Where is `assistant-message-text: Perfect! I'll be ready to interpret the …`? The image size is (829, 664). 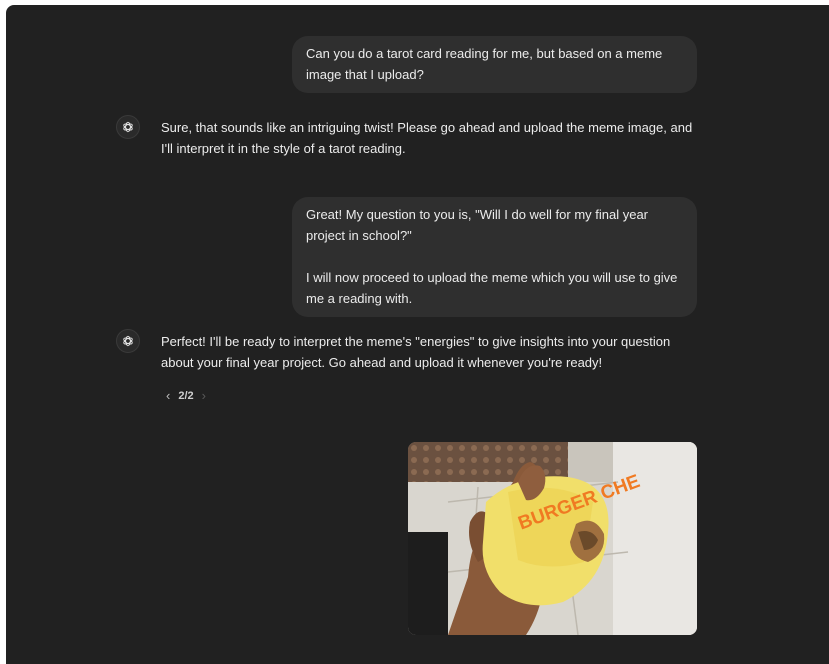 assistant-message-text: Perfect! I'll be ready to interpret the … is located at coordinates (416, 352).